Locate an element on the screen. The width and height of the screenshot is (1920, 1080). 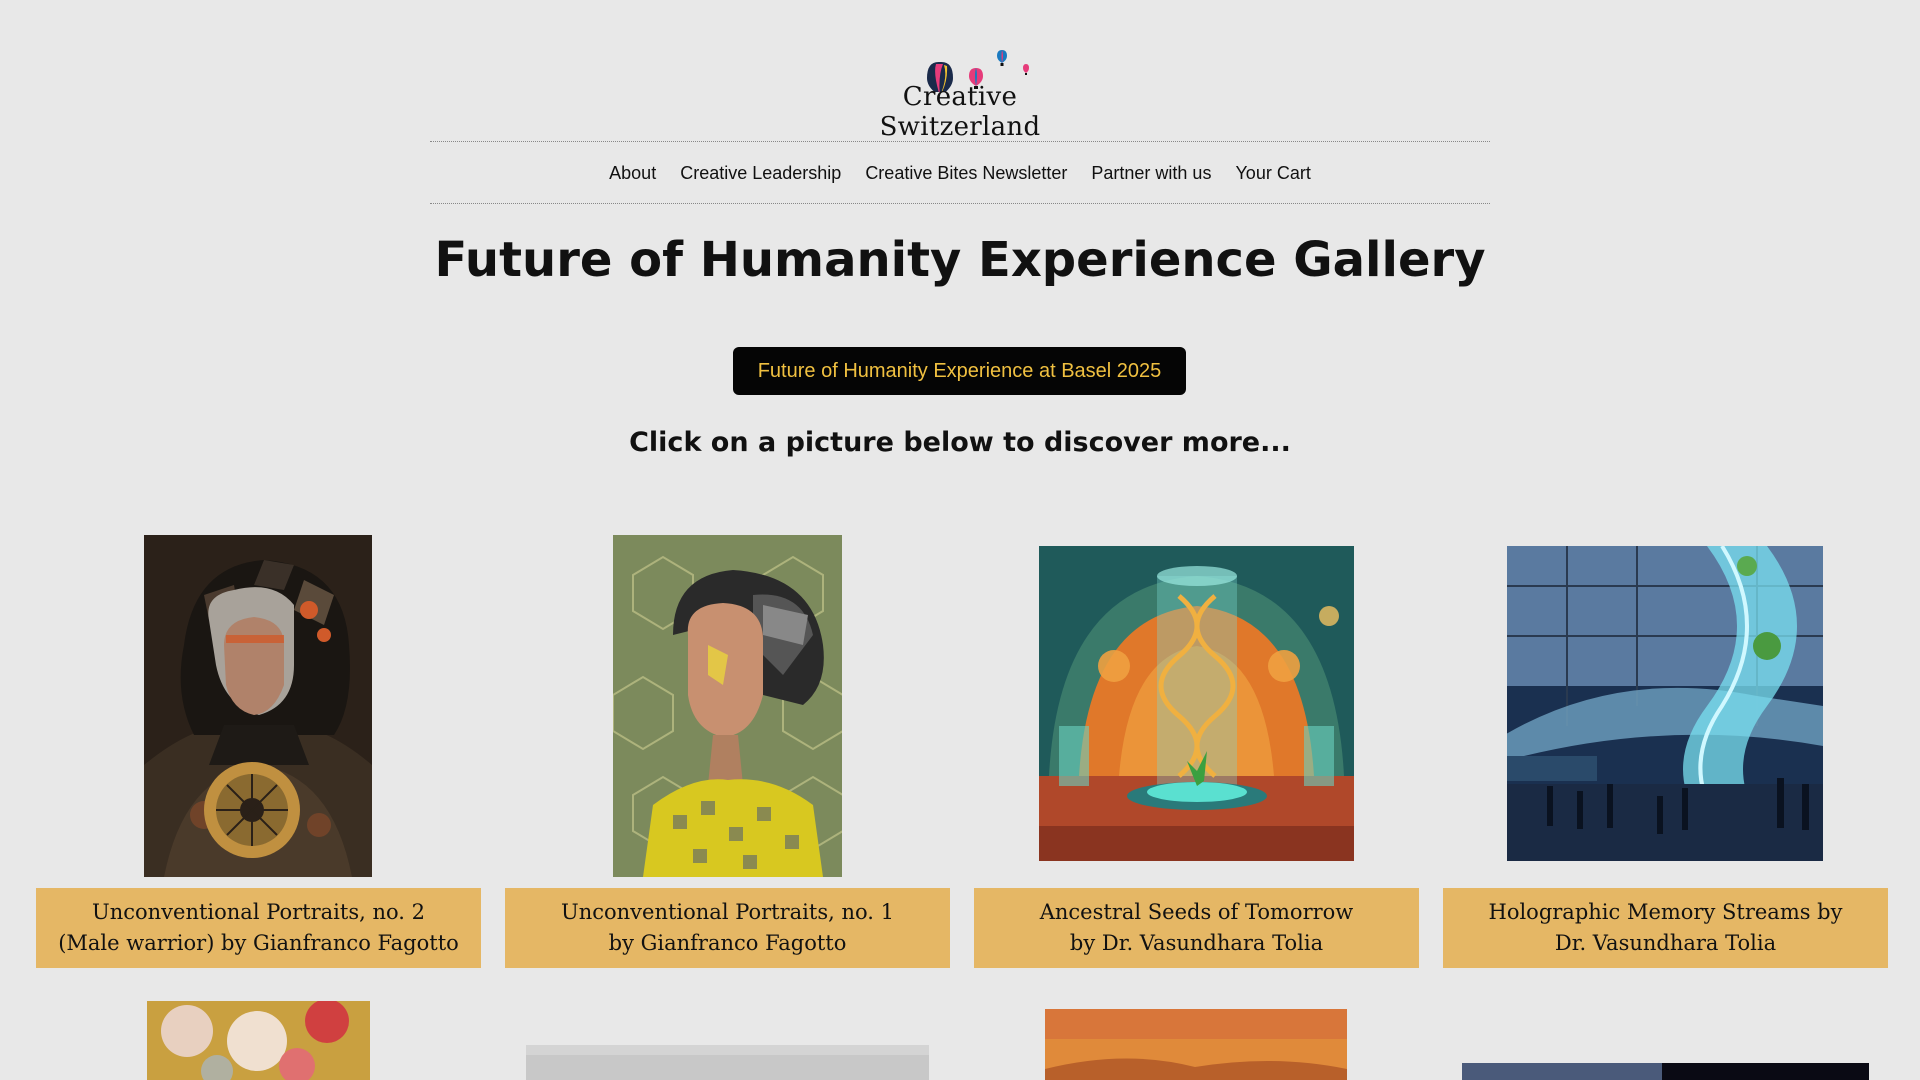
nav-bottom-divider is located at coordinates (960, 203).